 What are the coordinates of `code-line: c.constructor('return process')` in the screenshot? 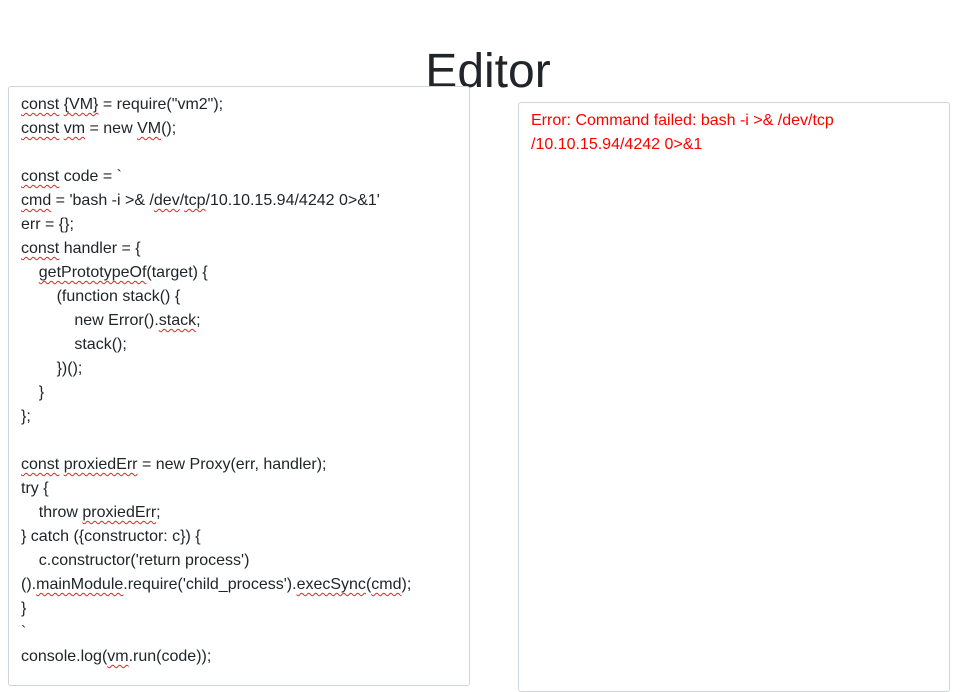 It's located at (216, 561).